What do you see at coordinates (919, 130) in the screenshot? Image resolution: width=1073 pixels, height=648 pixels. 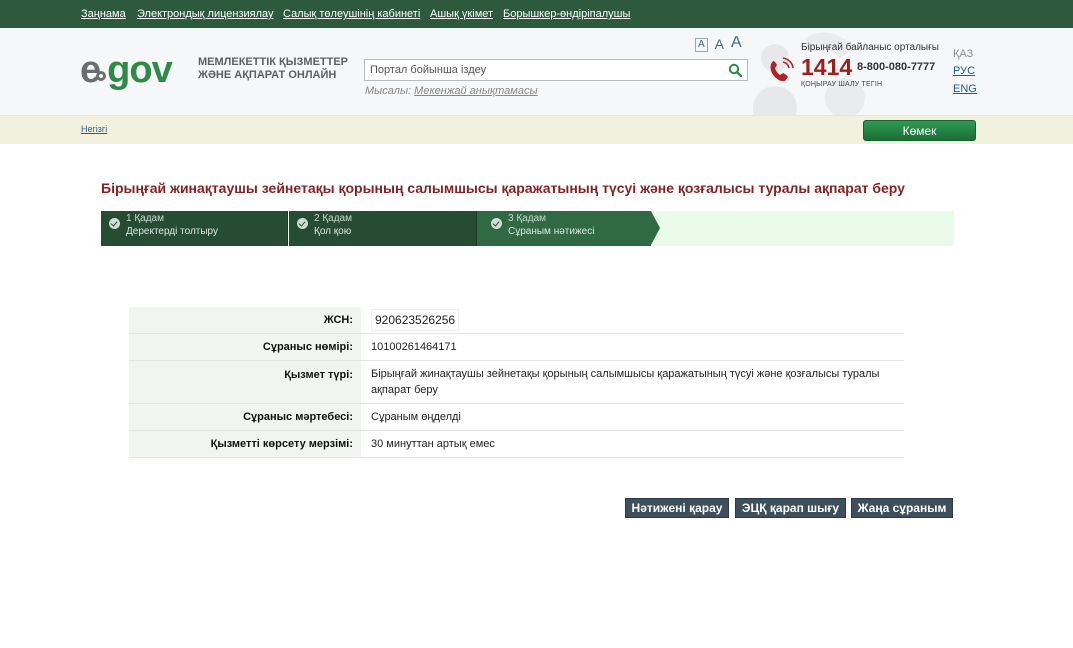 I see `help-button: Көмек` at bounding box center [919, 130].